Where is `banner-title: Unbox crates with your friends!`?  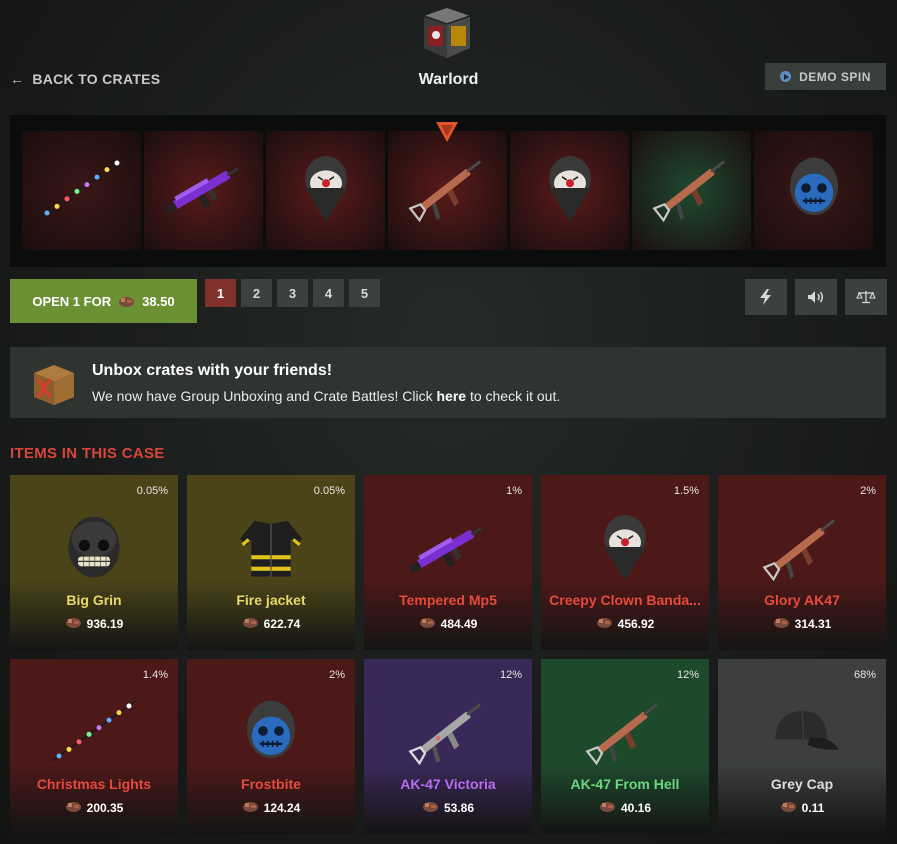 banner-title: Unbox crates with your friends! is located at coordinates (212, 370).